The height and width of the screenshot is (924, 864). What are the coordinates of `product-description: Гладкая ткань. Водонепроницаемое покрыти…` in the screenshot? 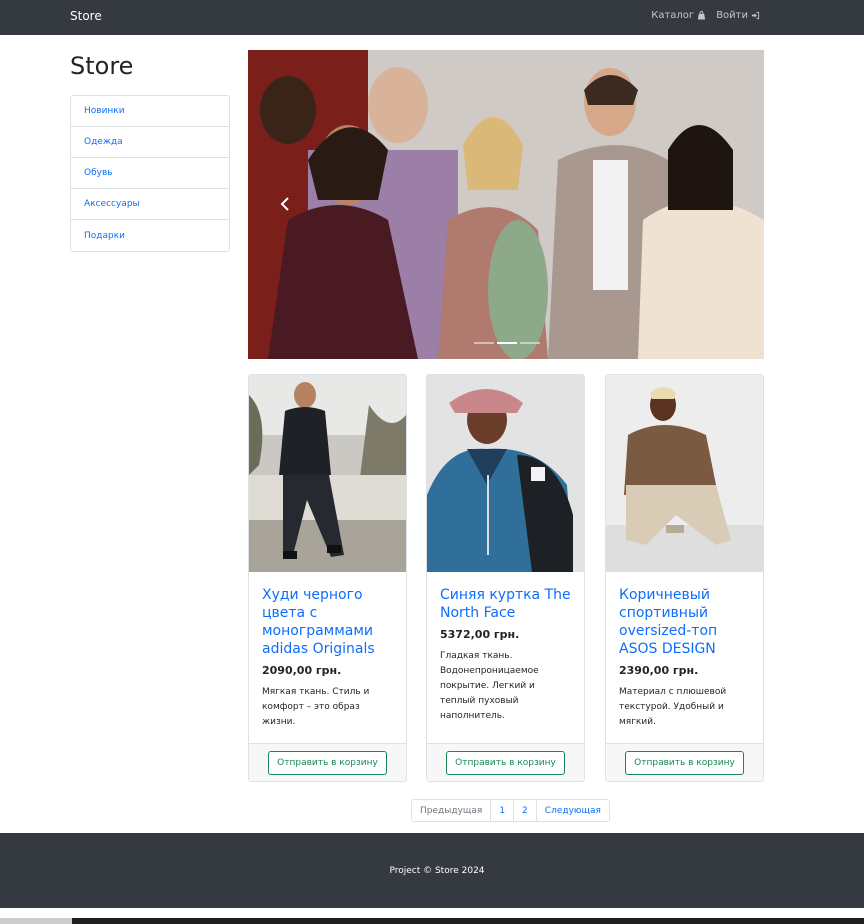 It's located at (489, 686).